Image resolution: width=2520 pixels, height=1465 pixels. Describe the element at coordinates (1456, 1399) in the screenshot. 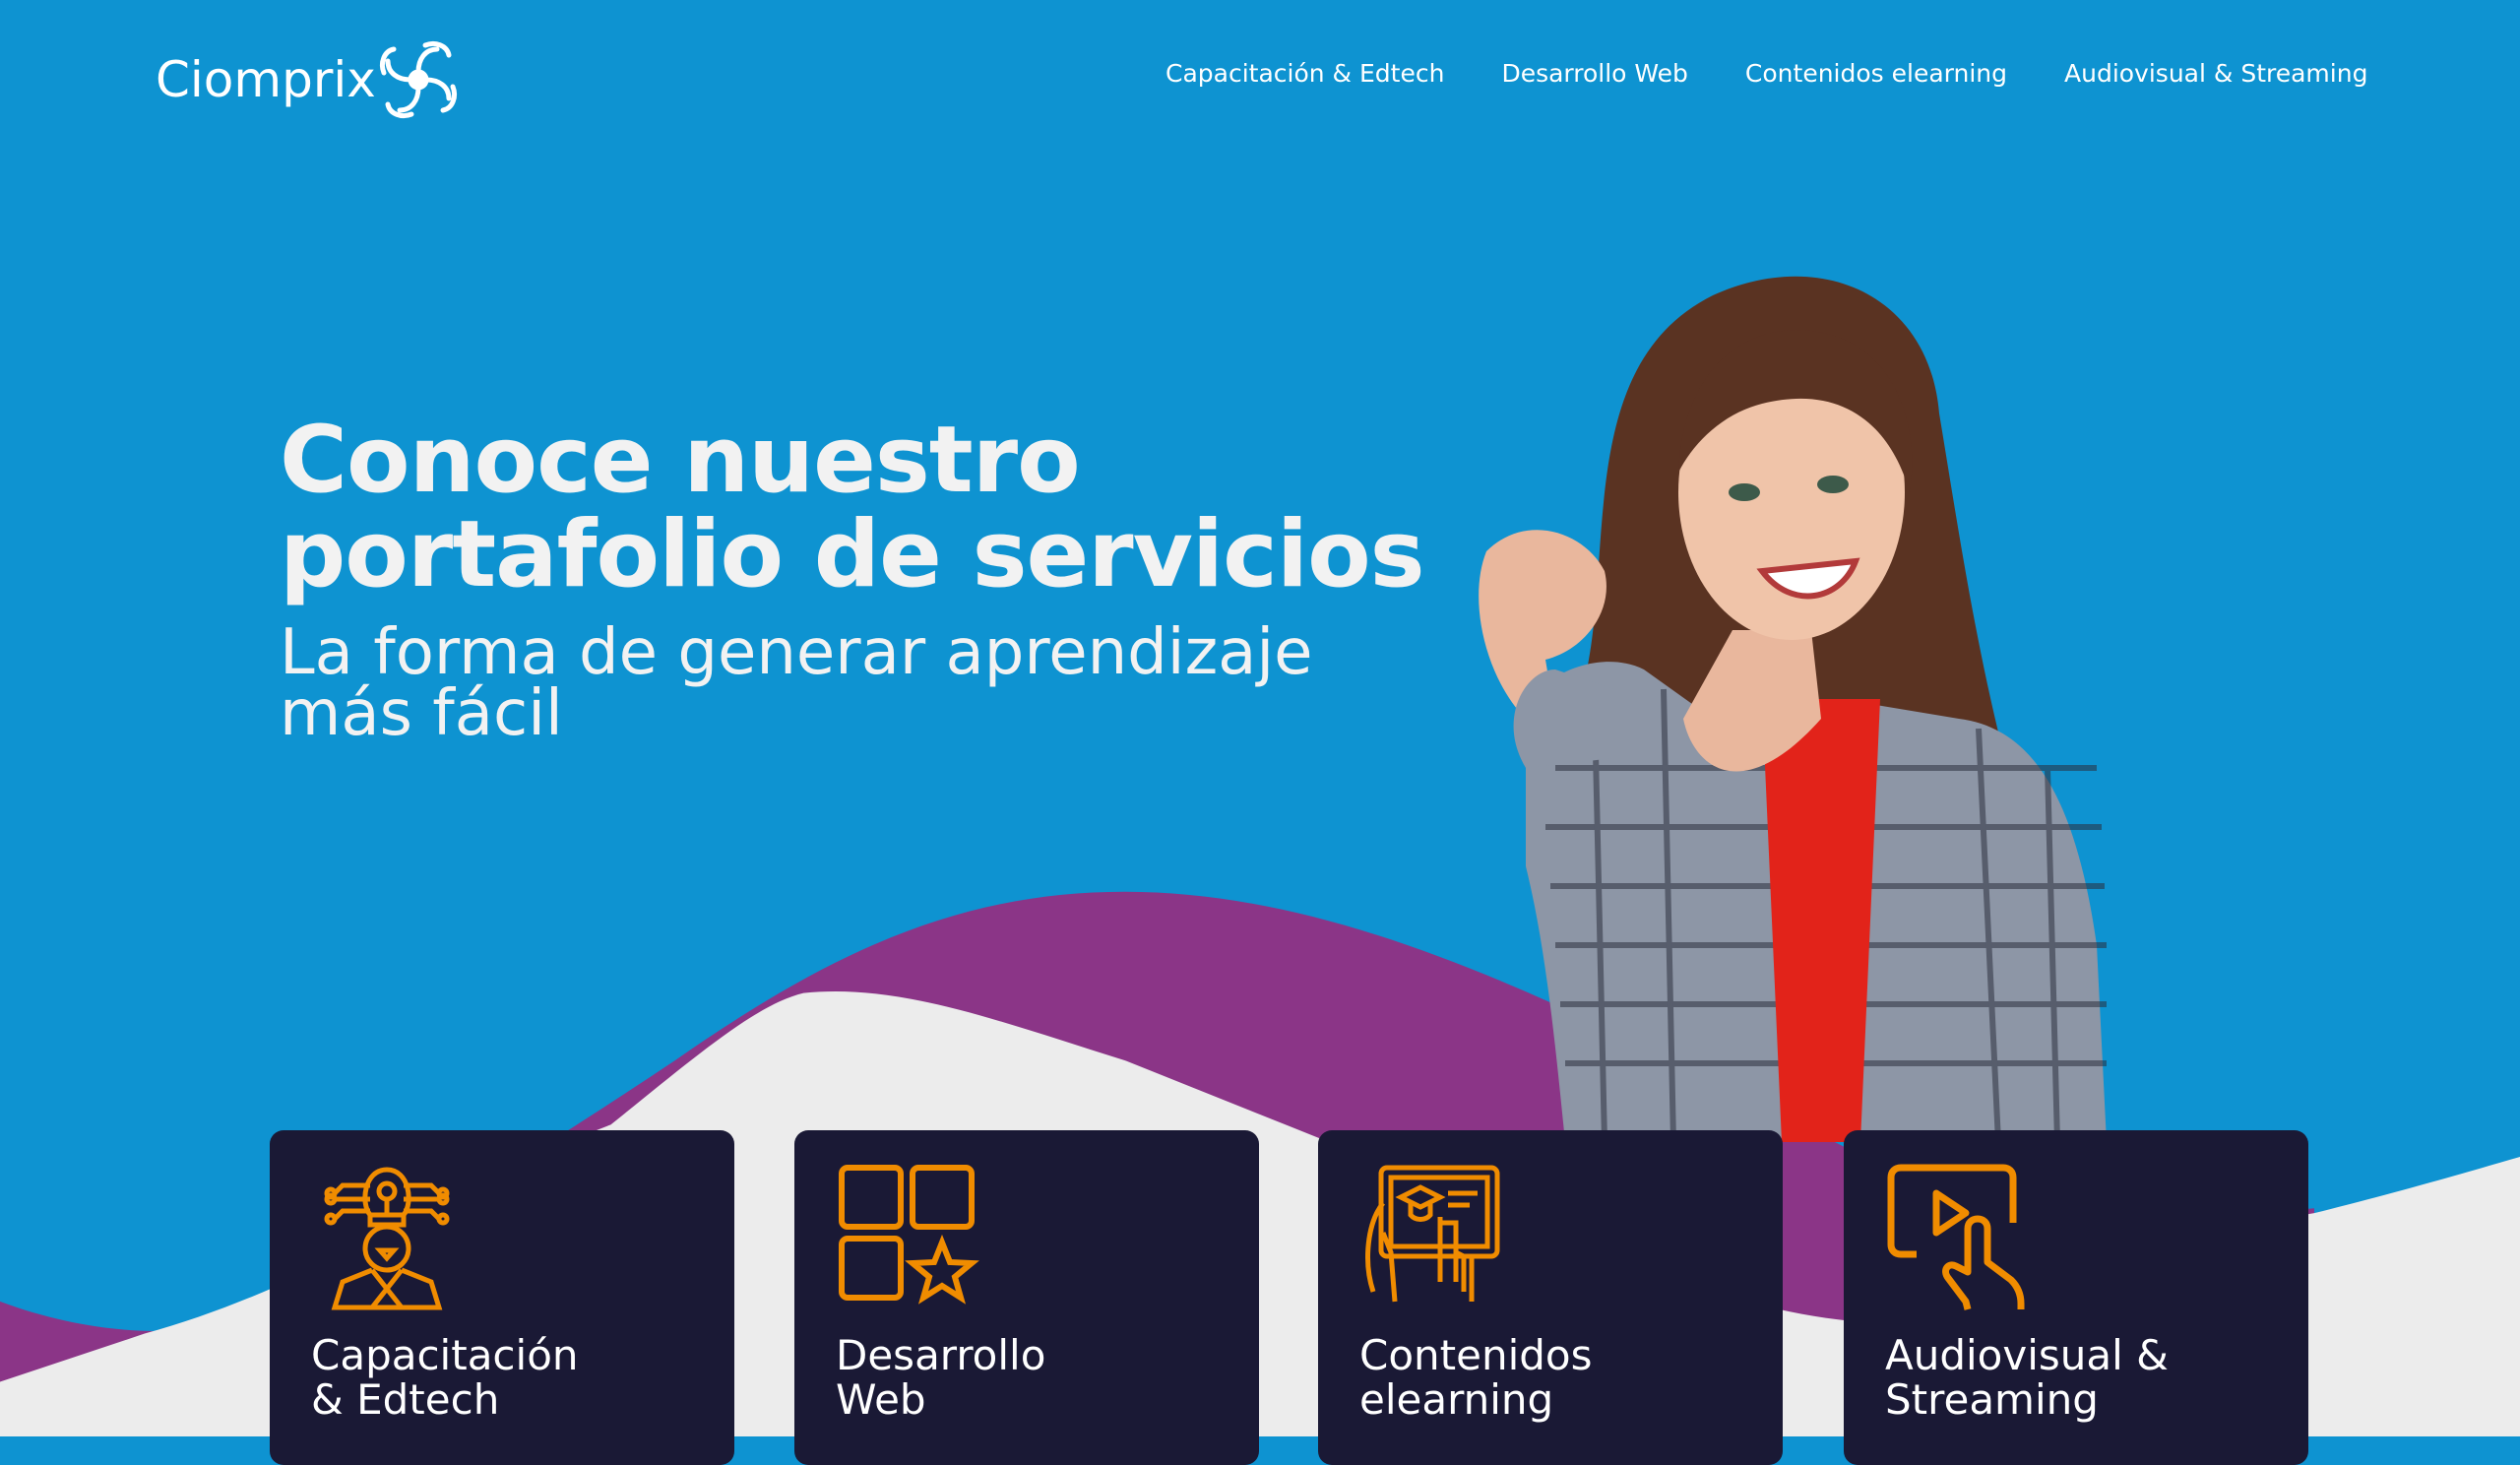

I see `card-title-line2: elearning` at that location.